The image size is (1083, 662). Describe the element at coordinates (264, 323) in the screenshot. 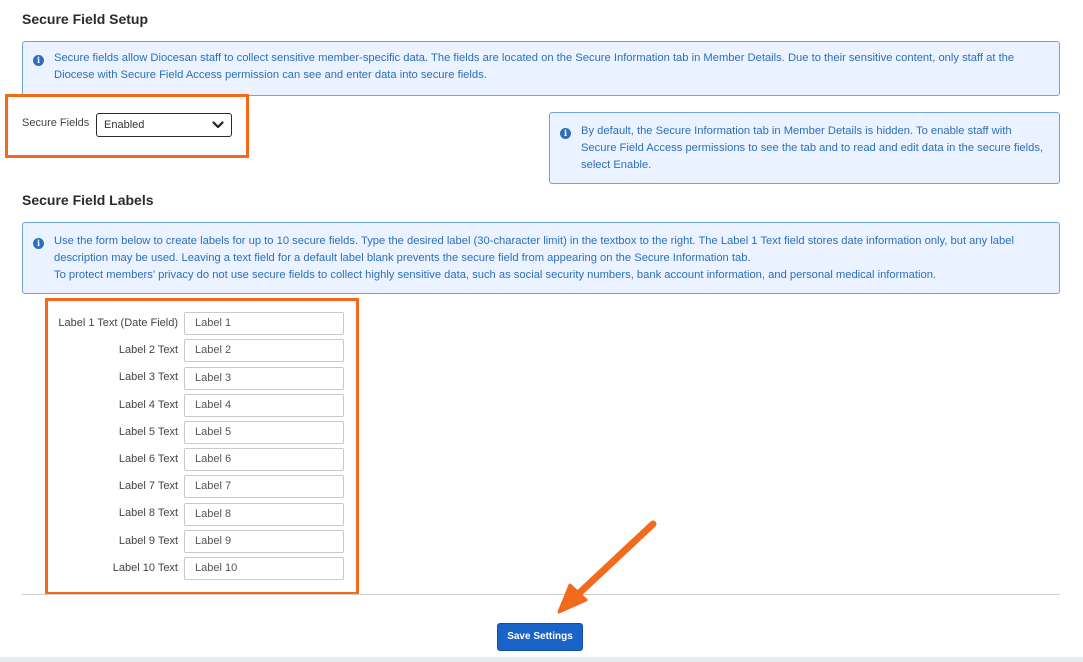

I see `label-1-input: Label 1` at that location.